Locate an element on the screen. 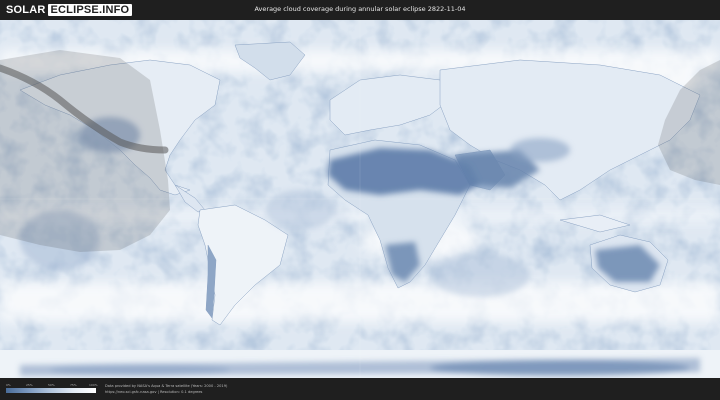  legend-color-bar is located at coordinates (51, 390).